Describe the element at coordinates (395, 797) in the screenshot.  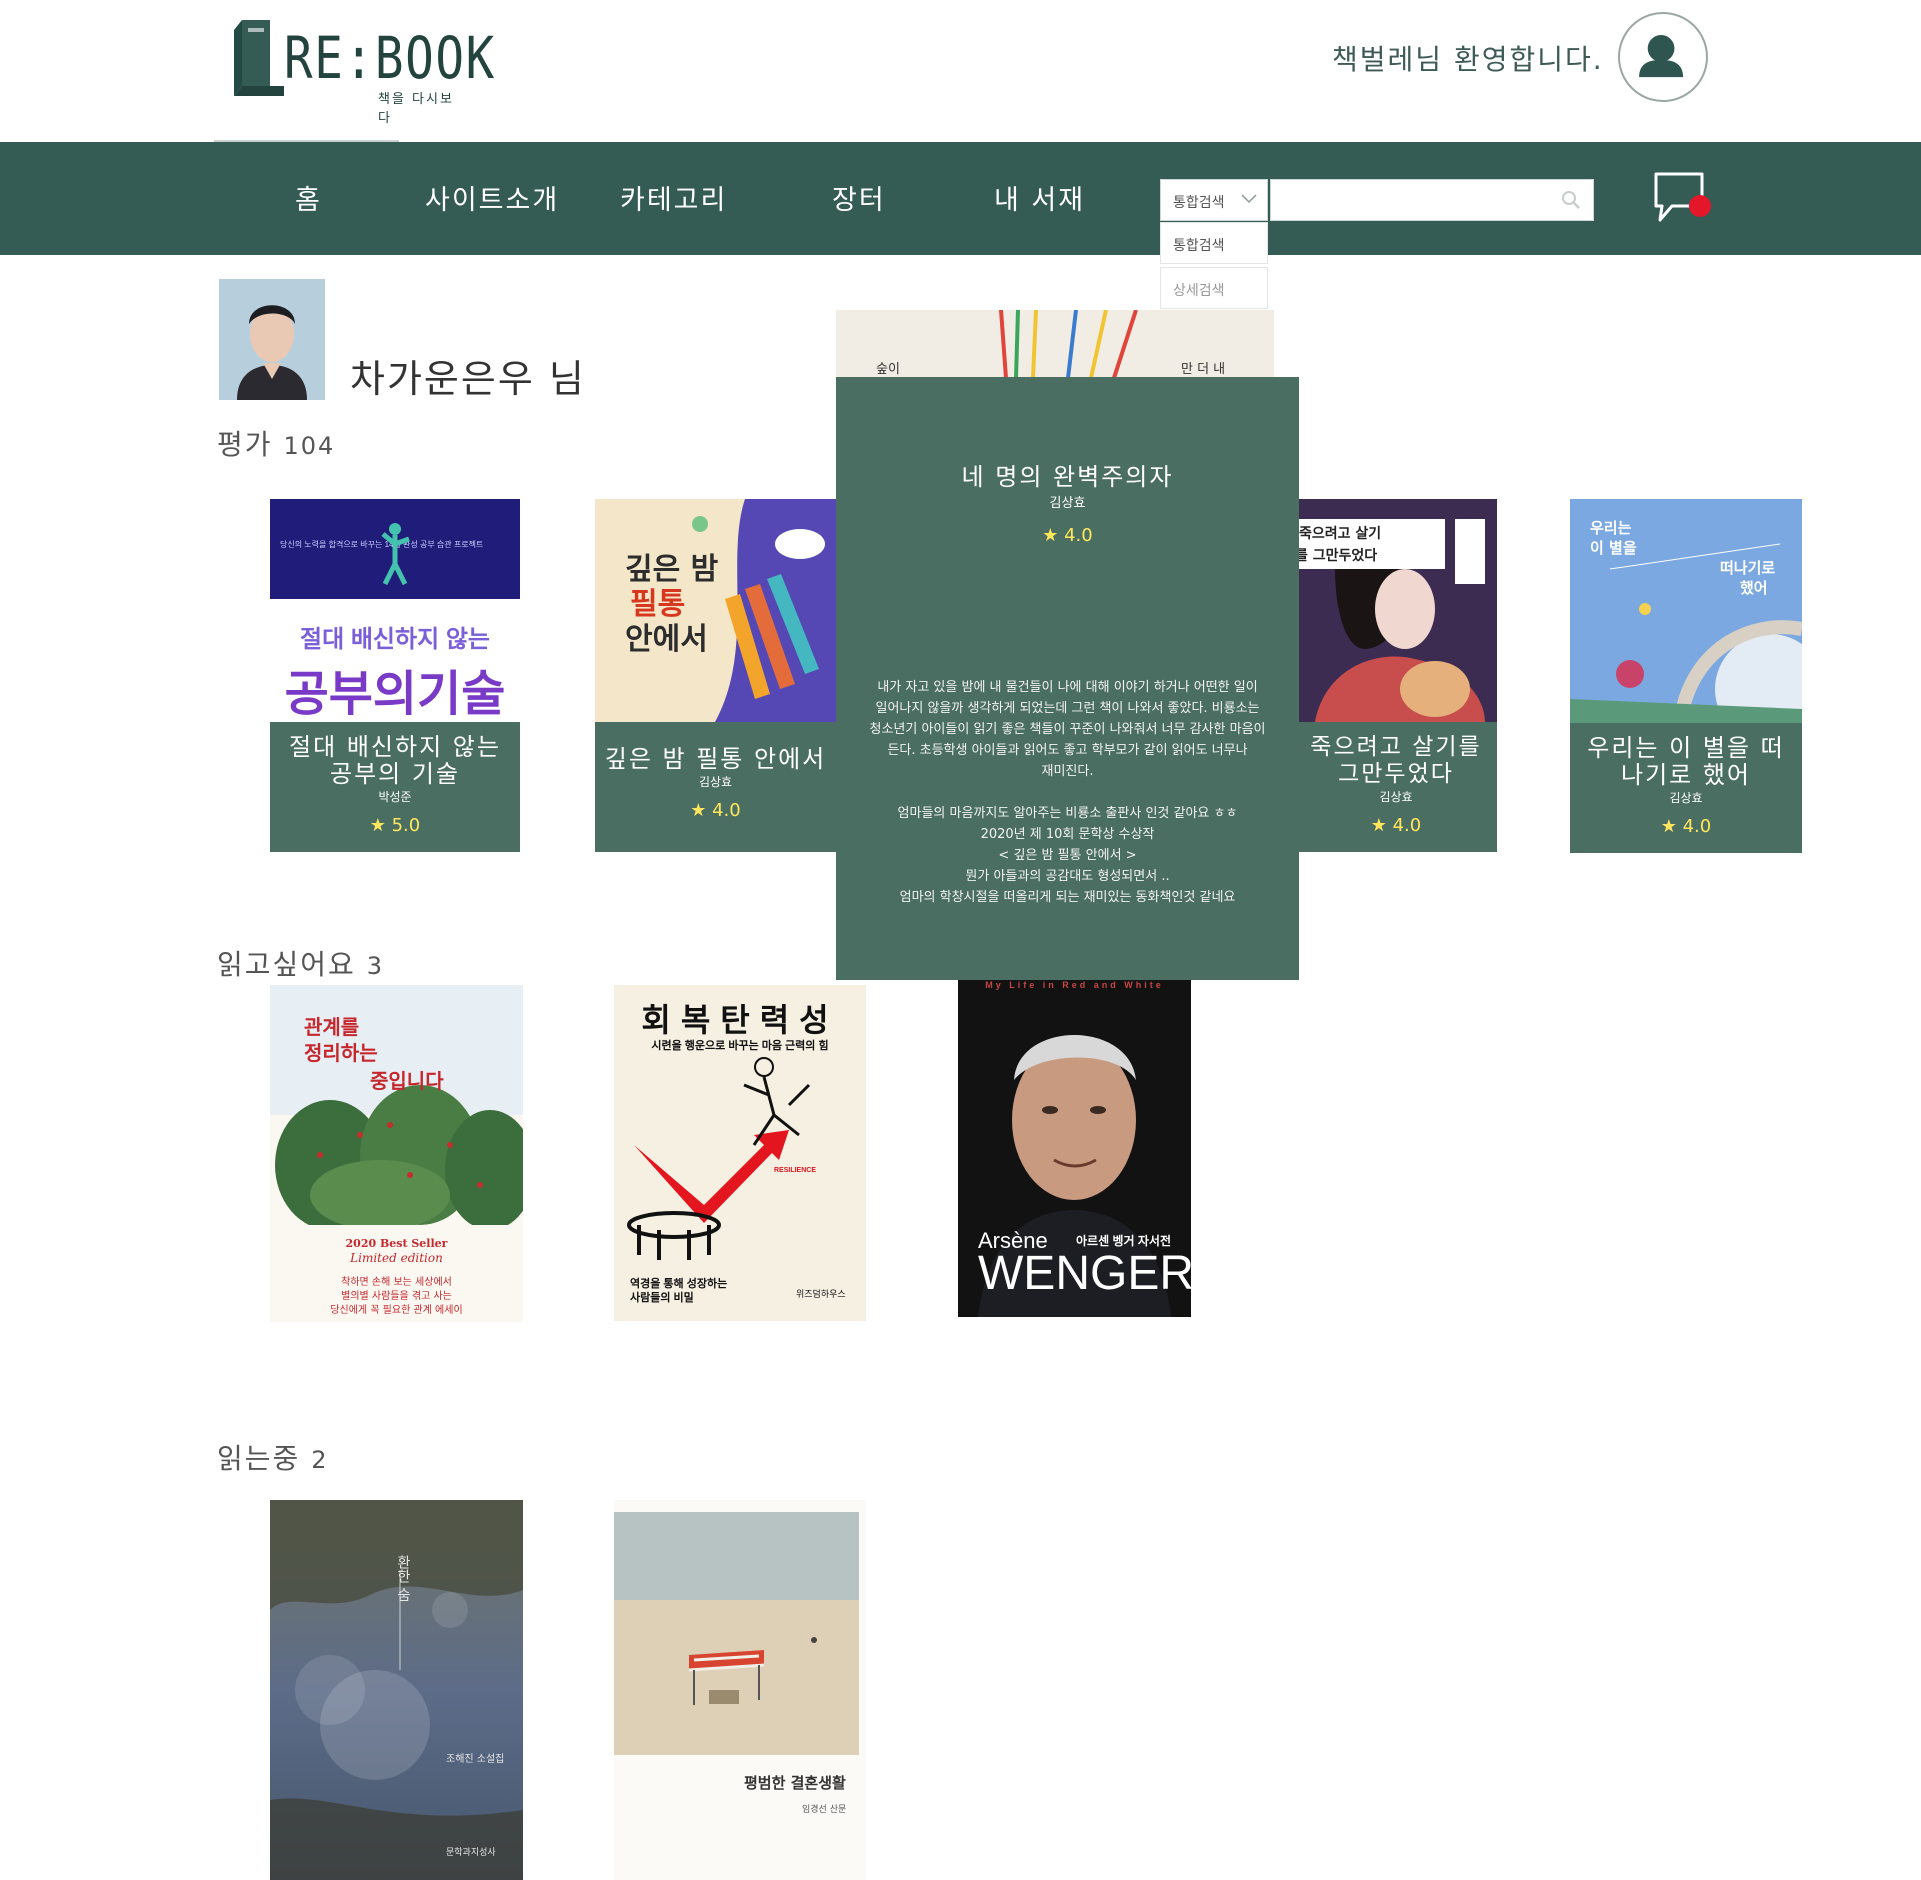
I see `book-author: 박성준` at that location.